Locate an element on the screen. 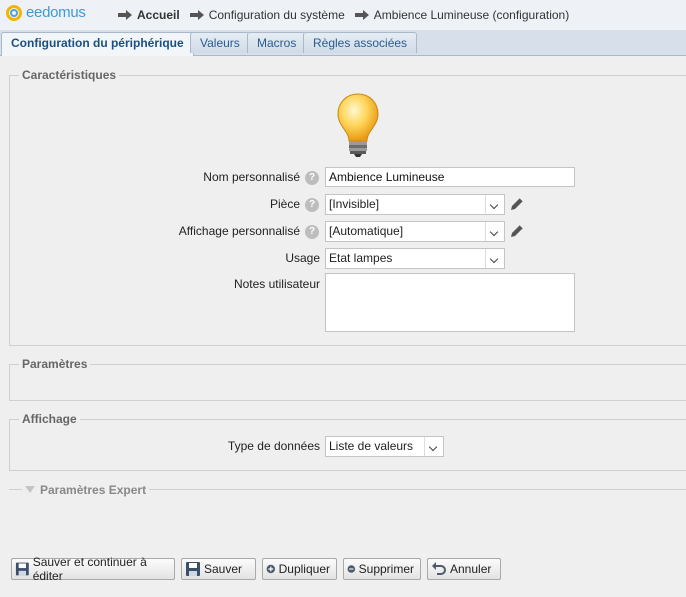 This screenshot has width=686, height=597. type-donnees-select: Liste de valeurs is located at coordinates (384, 446).